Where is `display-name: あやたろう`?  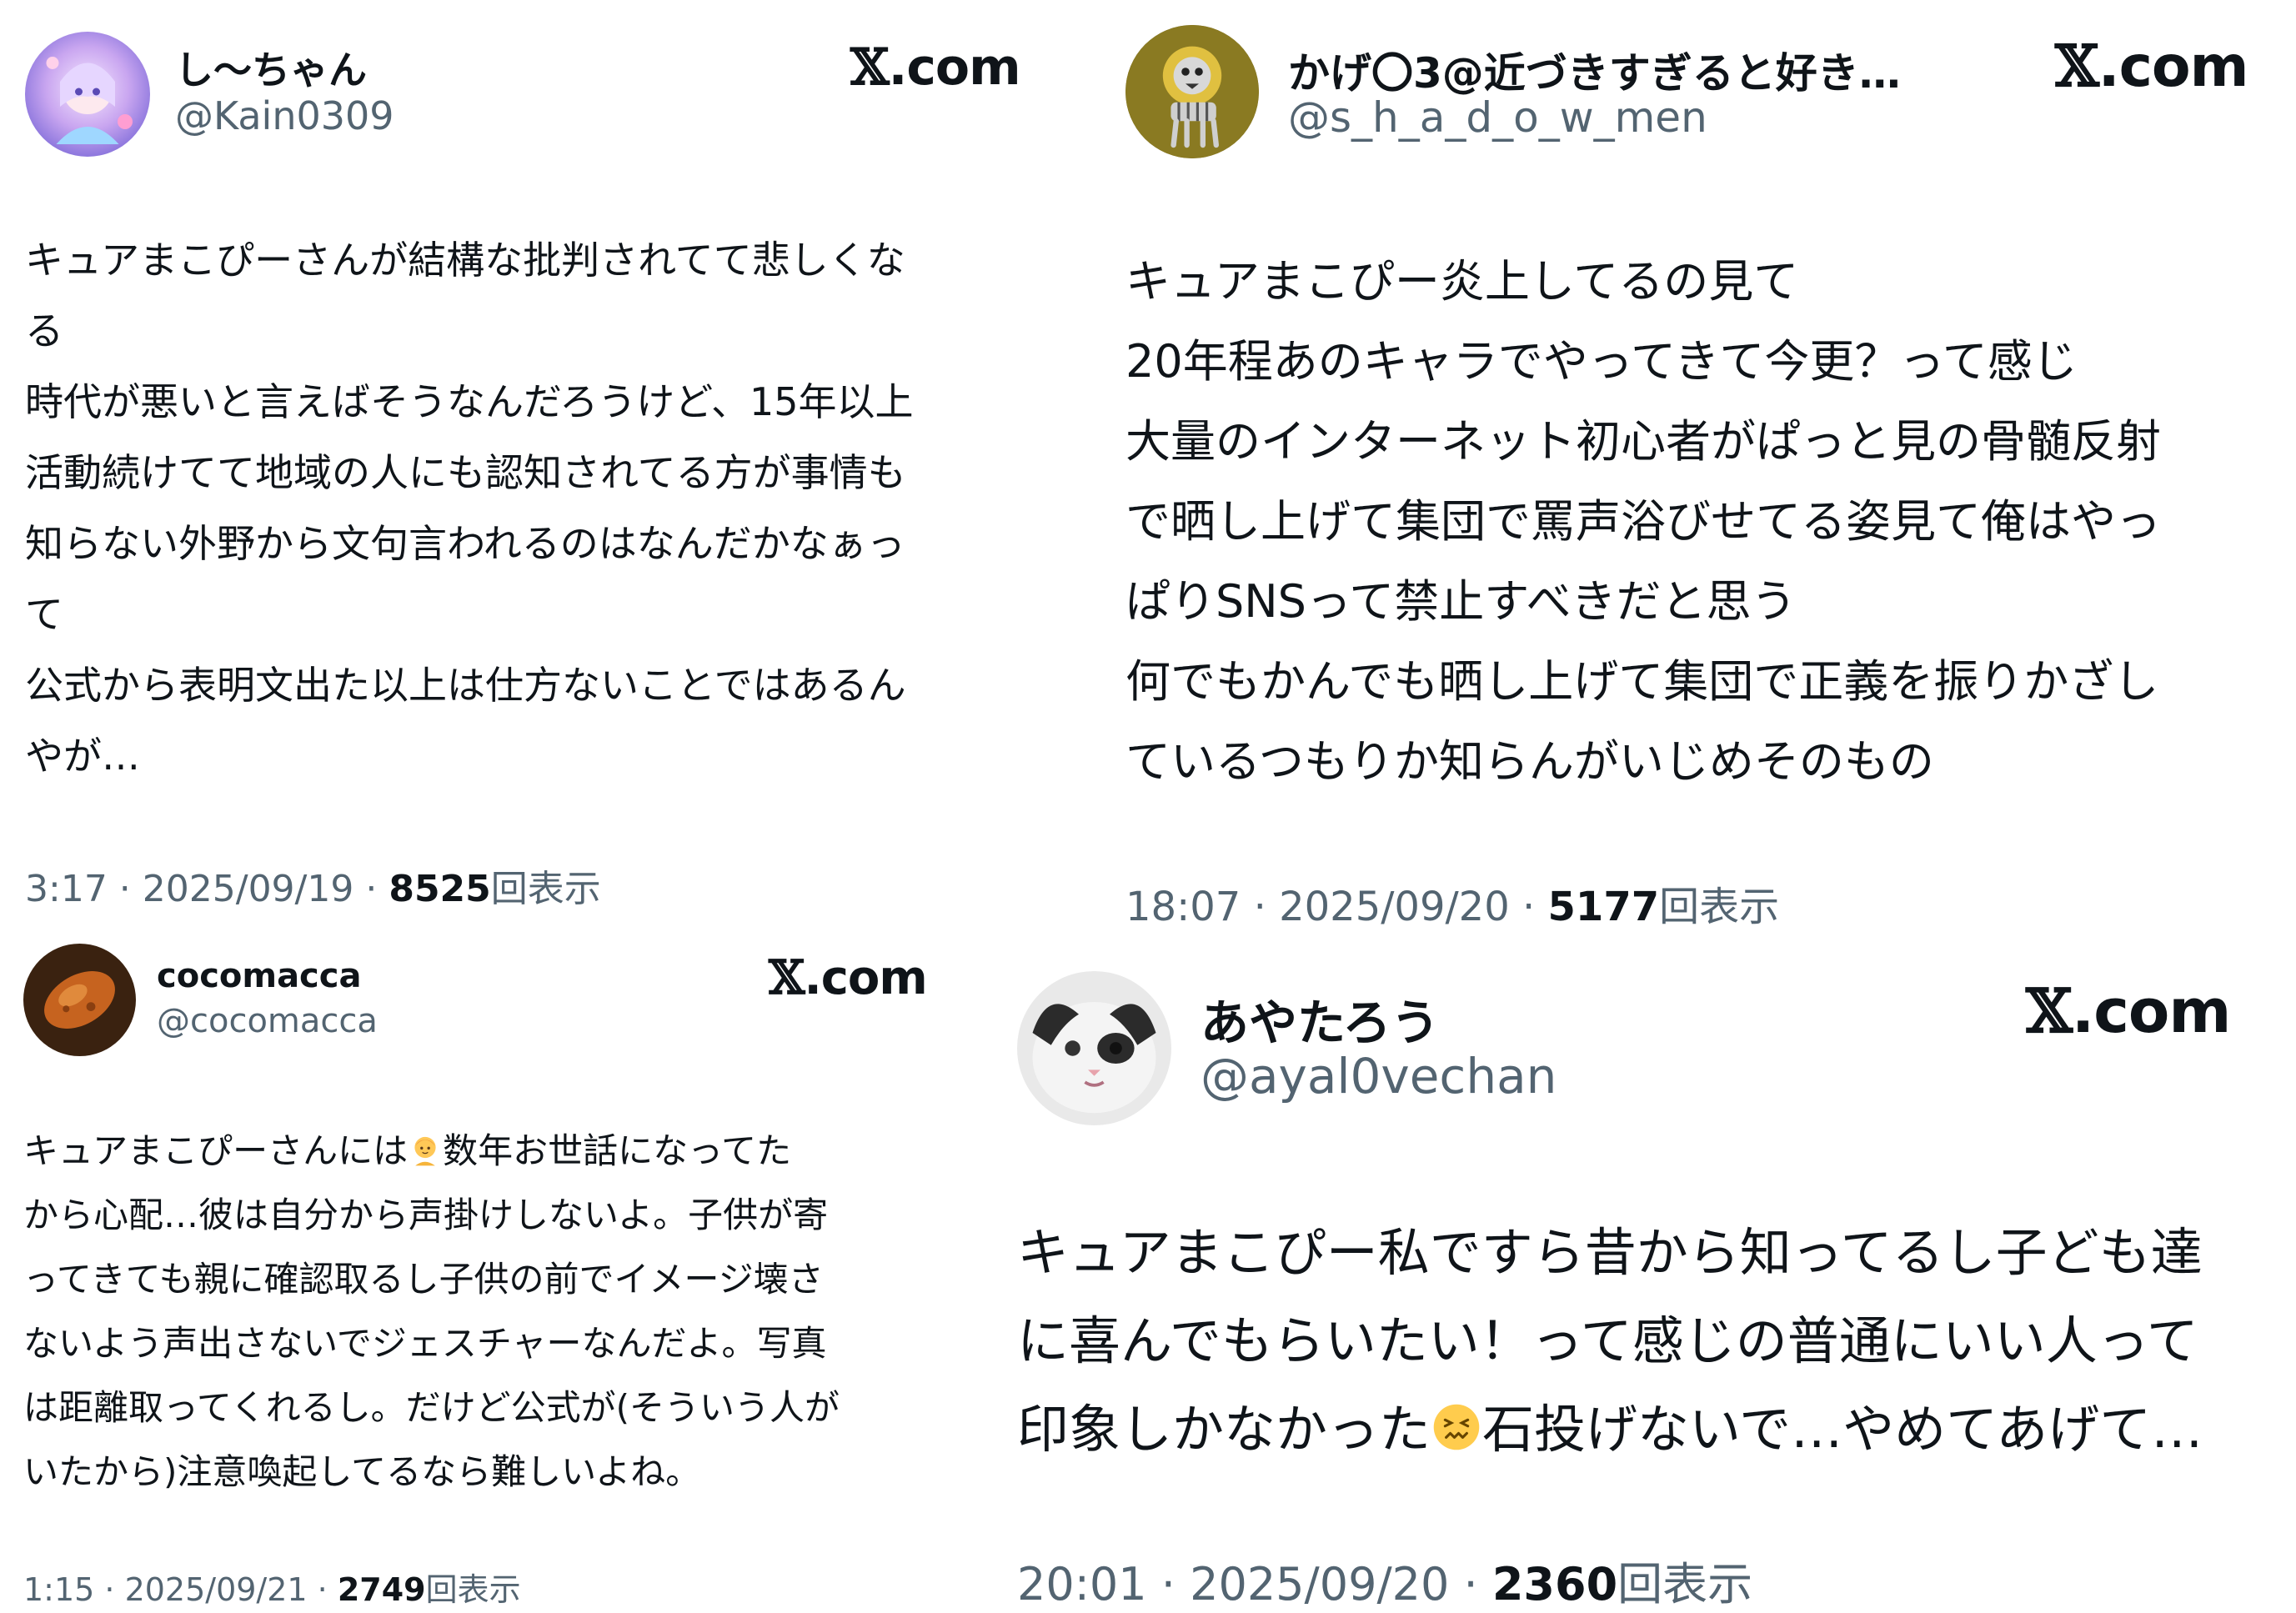 display-name: あやたろう is located at coordinates (1320, 1019).